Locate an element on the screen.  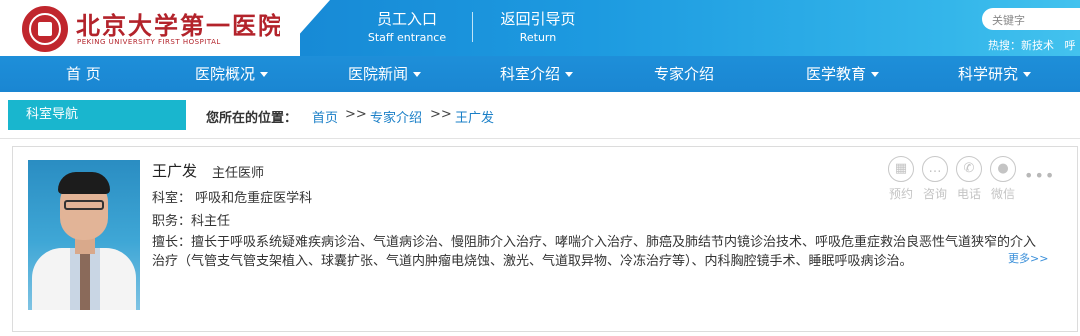
doctor-position: 职务：科主任 is located at coordinates (191, 219).